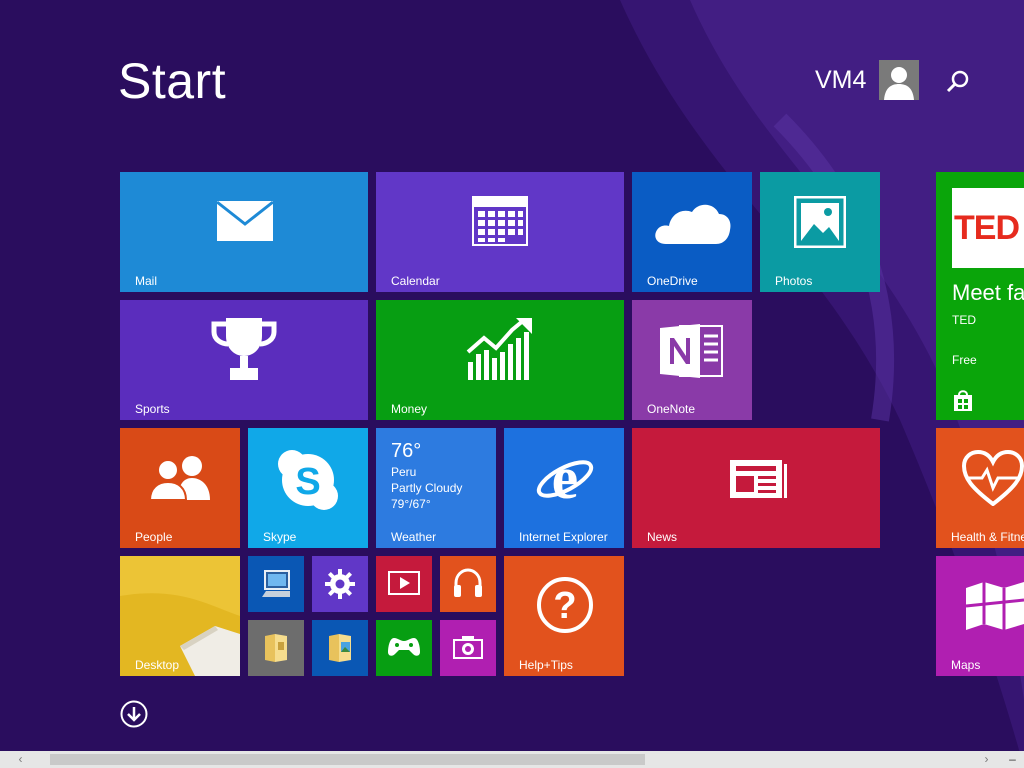  Describe the element at coordinates (546, 665) in the screenshot. I see `tile-label: Help+Tips` at that location.